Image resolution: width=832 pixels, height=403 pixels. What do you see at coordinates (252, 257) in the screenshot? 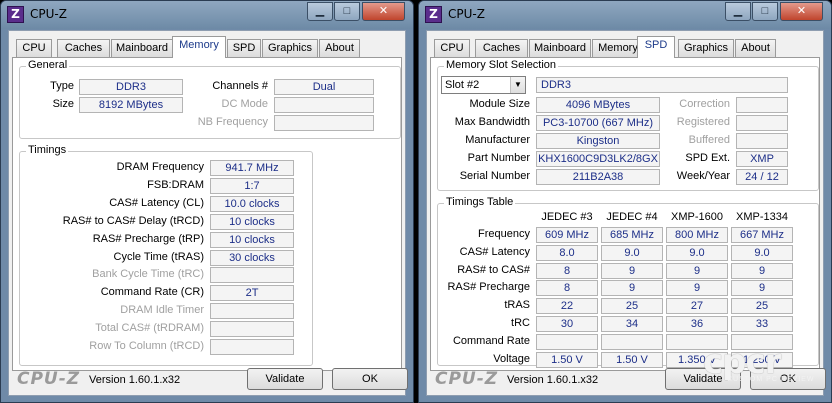
I see `timing-value: 30 clocks` at bounding box center [252, 257].